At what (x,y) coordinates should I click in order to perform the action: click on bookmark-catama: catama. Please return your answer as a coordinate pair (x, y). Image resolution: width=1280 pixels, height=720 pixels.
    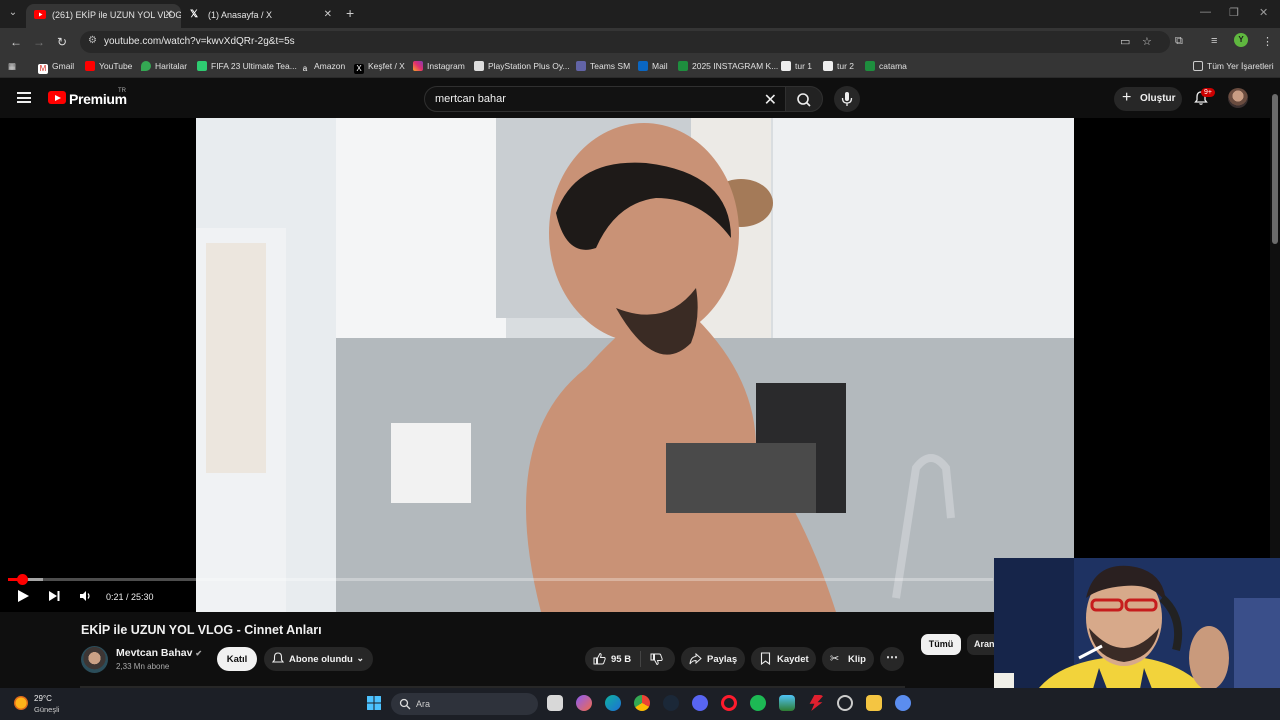
    Looking at the image, I should click on (886, 66).